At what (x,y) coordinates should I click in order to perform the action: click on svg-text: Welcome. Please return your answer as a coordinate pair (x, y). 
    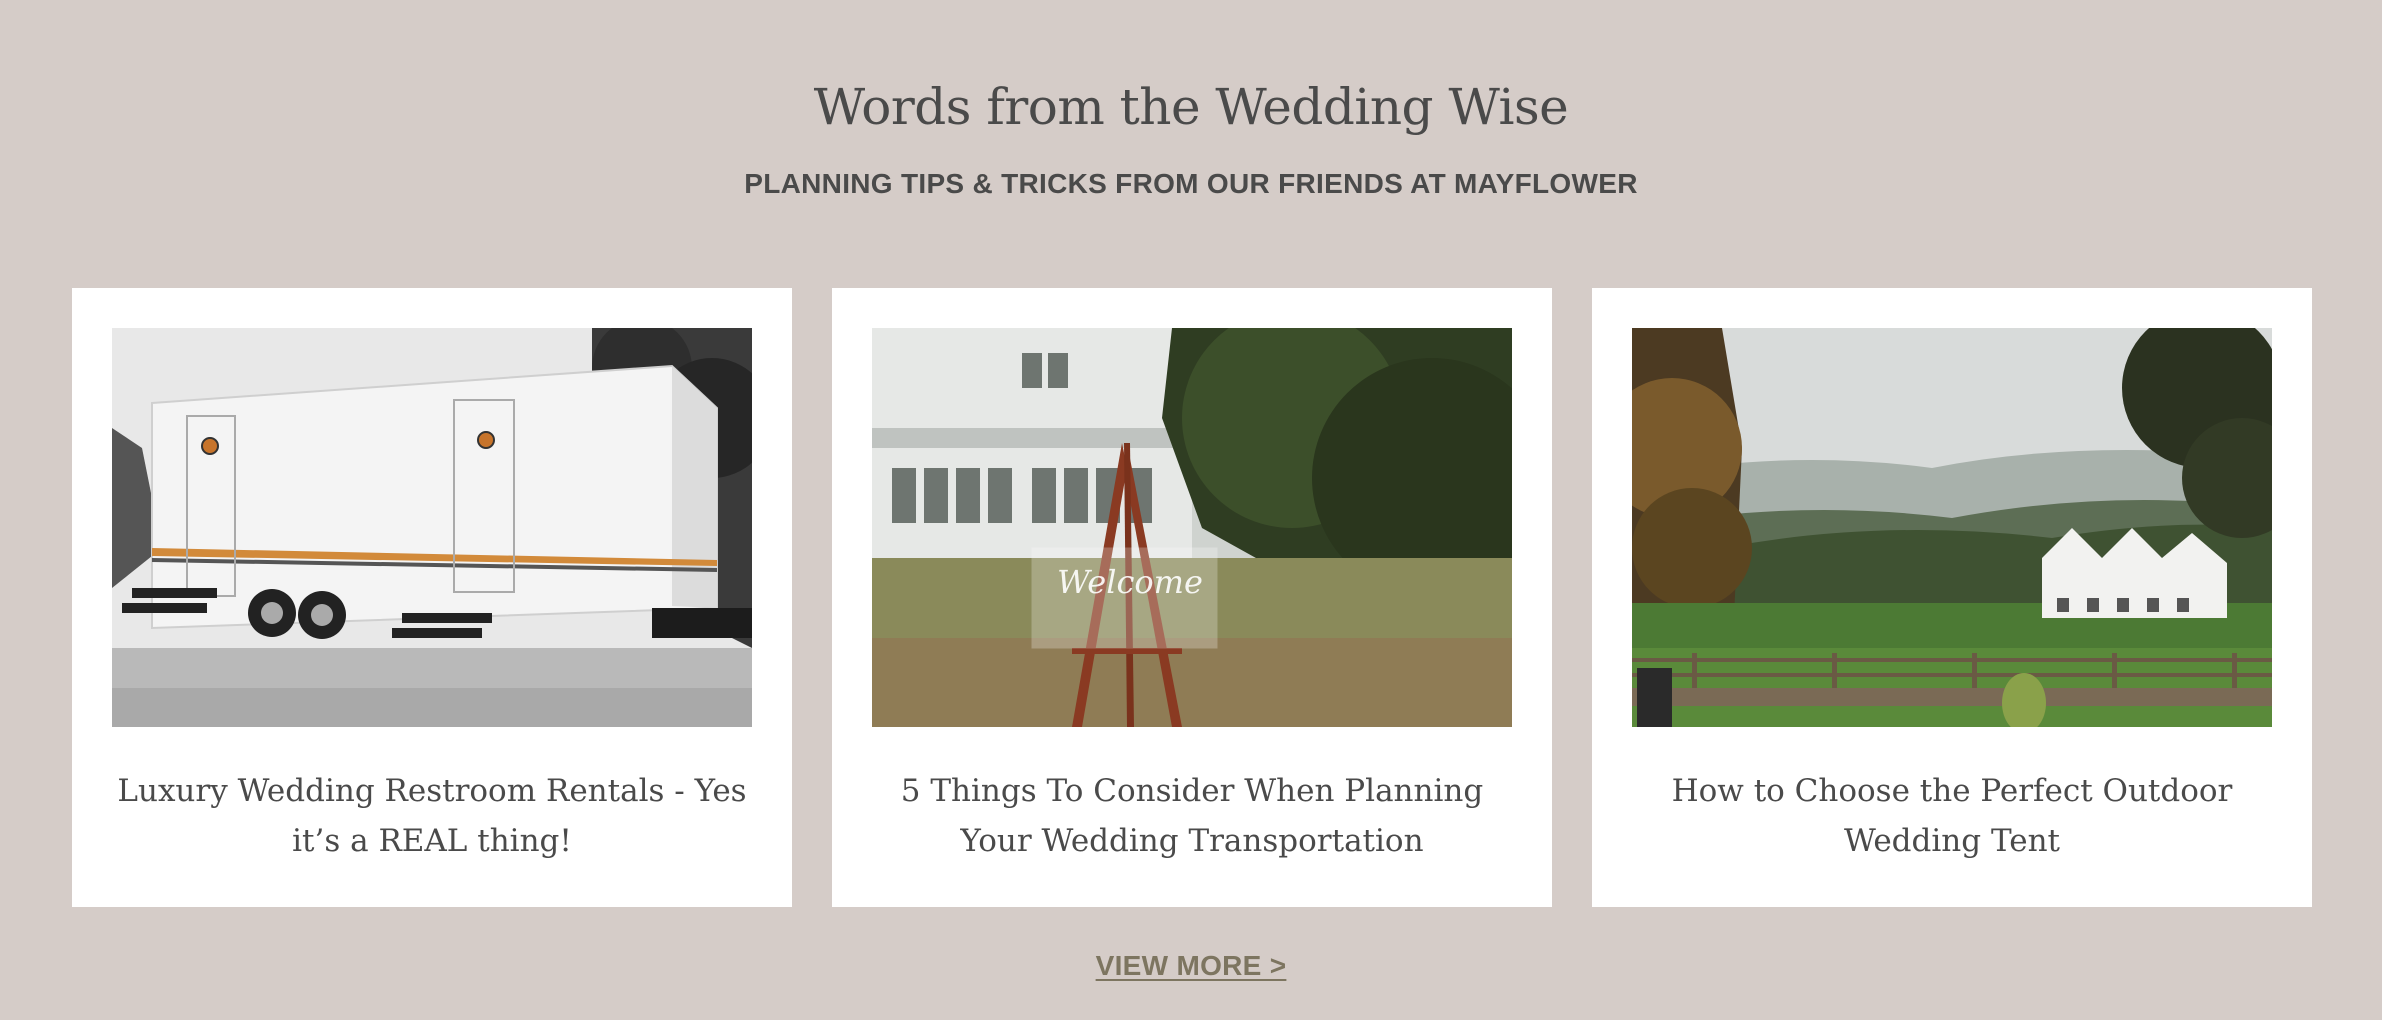
    Looking at the image, I should click on (1130, 582).